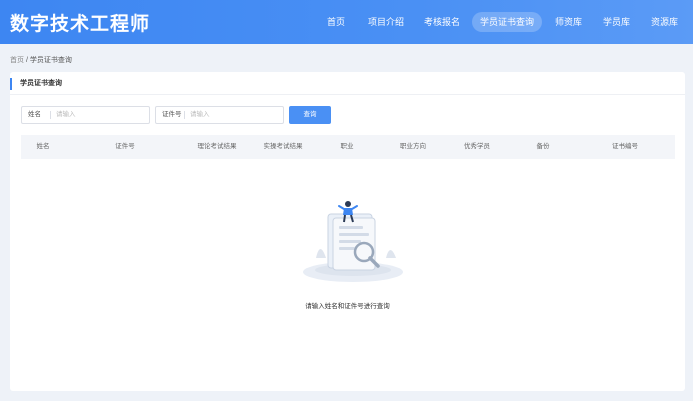 This screenshot has width=693, height=401. What do you see at coordinates (477, 146) in the screenshot?
I see `col-excellent-student: 优秀学员` at bounding box center [477, 146].